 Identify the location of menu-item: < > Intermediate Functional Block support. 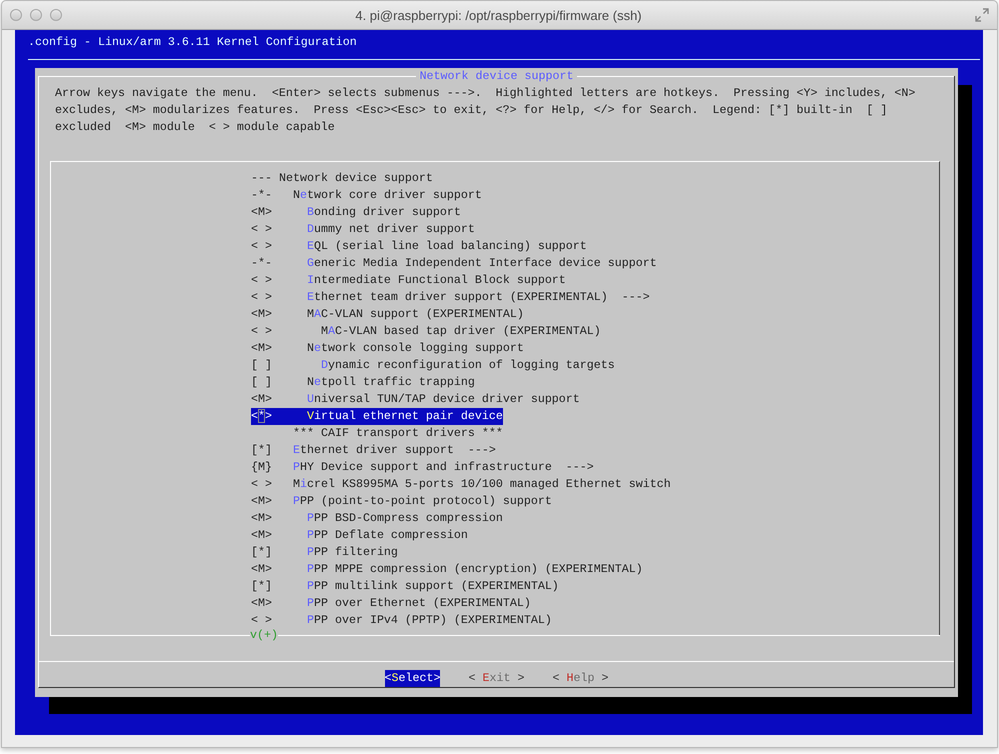
(408, 280).